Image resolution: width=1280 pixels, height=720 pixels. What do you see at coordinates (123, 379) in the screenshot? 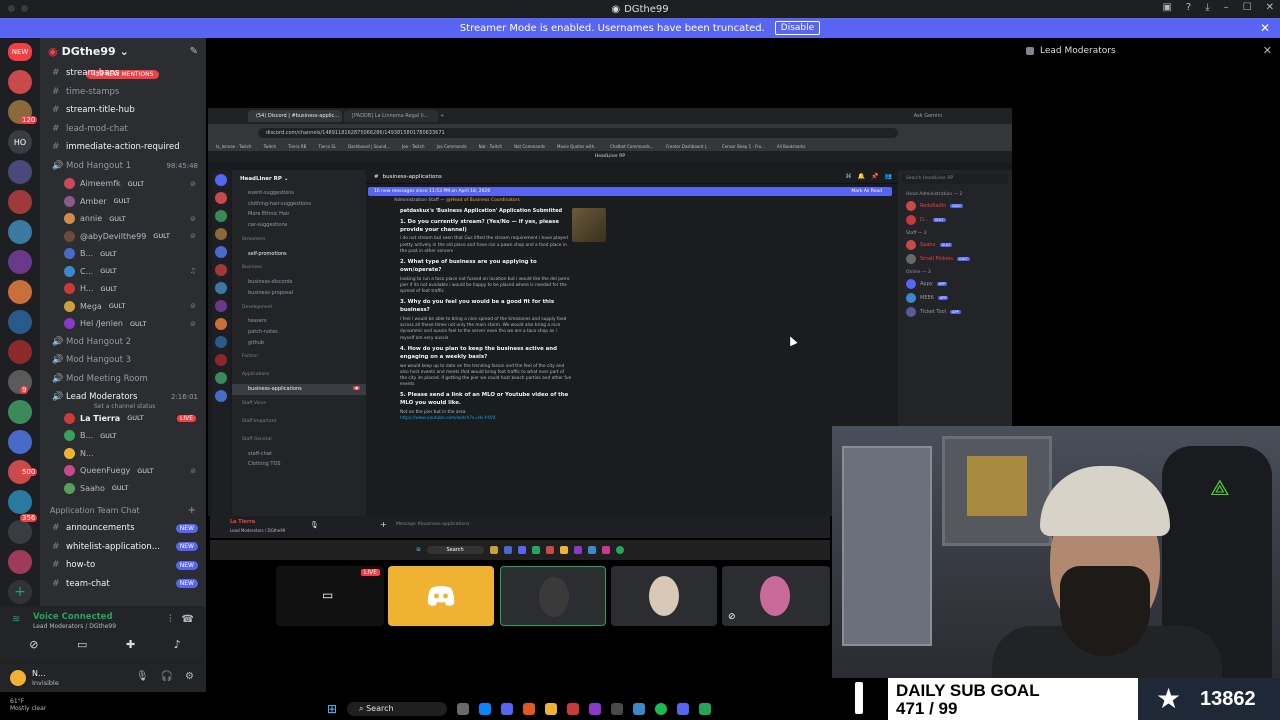
I see `voice-mod-meeting-room: 🔊 Mod Meeting Room` at bounding box center [123, 379].